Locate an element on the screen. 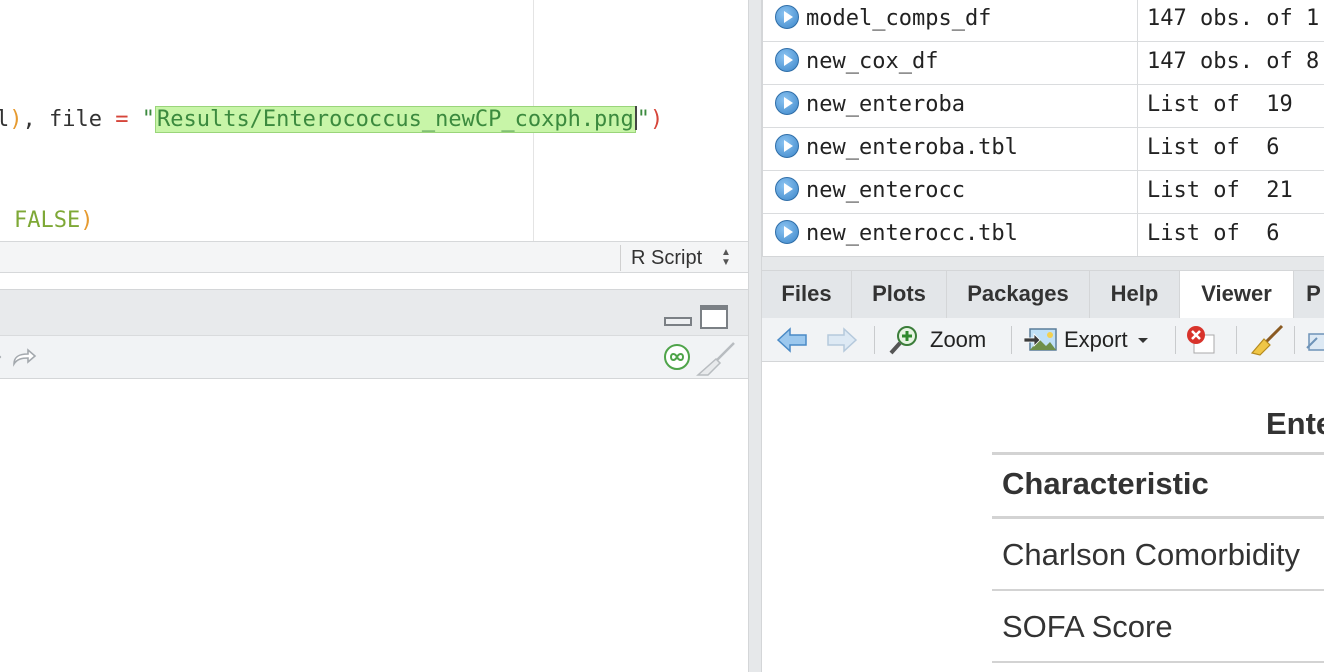 The height and width of the screenshot is (672, 1324). code-line: FALSE) is located at coordinates (53, 220).